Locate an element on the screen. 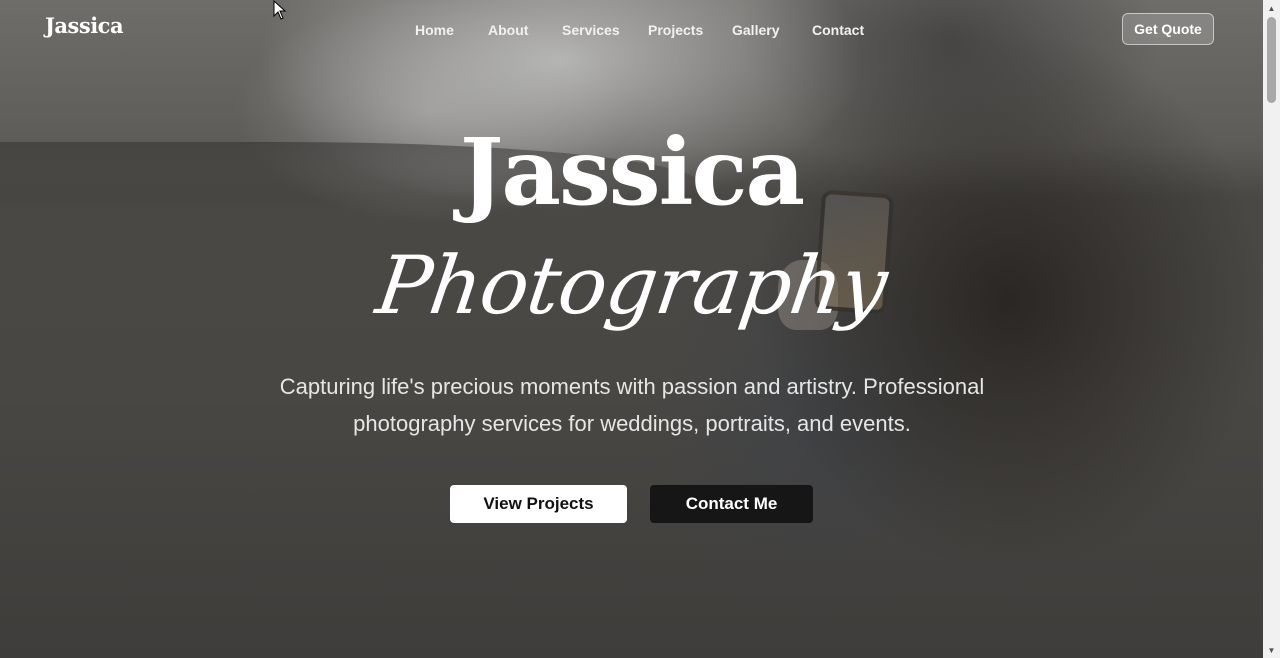 The height and width of the screenshot is (658, 1280). nav-about: About is located at coordinates (508, 30).